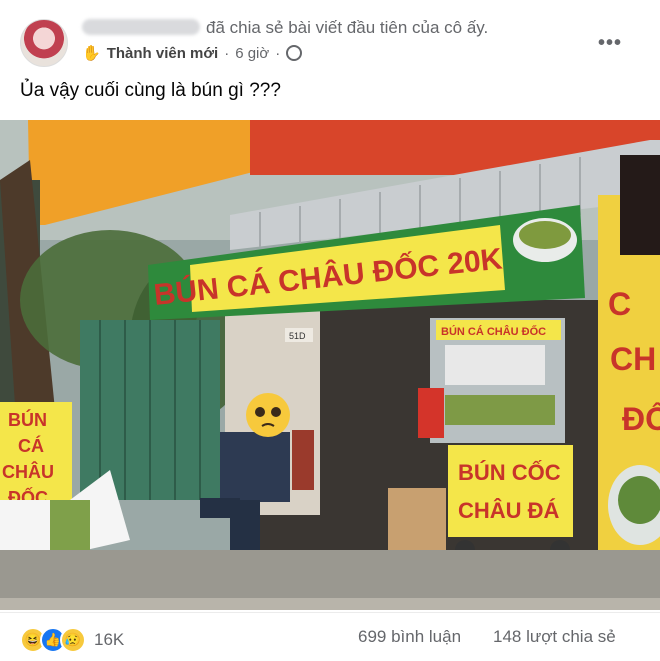  Describe the element at coordinates (91, 53) in the screenshot. I see `new-member-hand-icon: ✋` at that location.